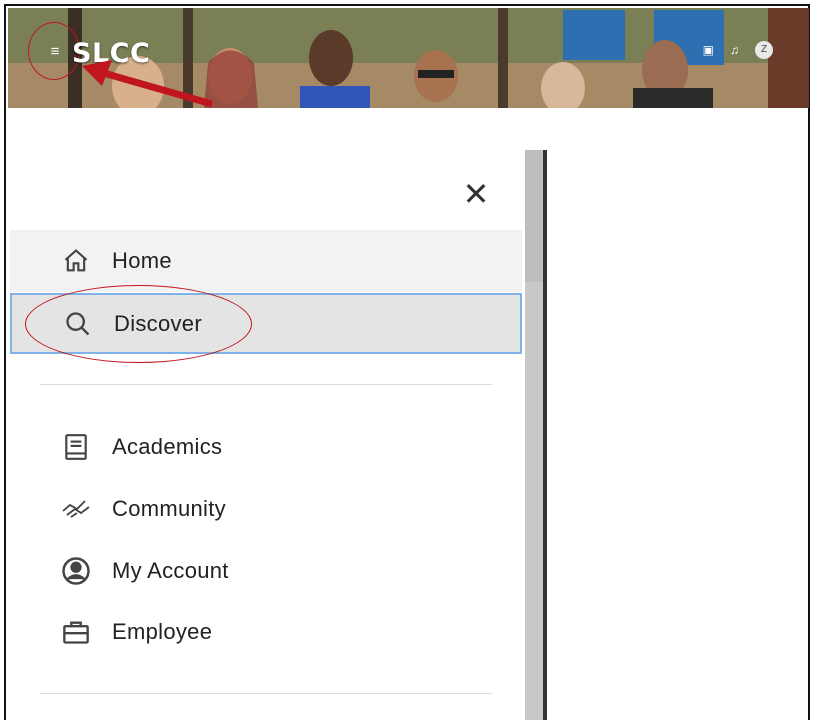  What do you see at coordinates (169, 508) in the screenshot?
I see `menu-item-label: Community` at bounding box center [169, 508].